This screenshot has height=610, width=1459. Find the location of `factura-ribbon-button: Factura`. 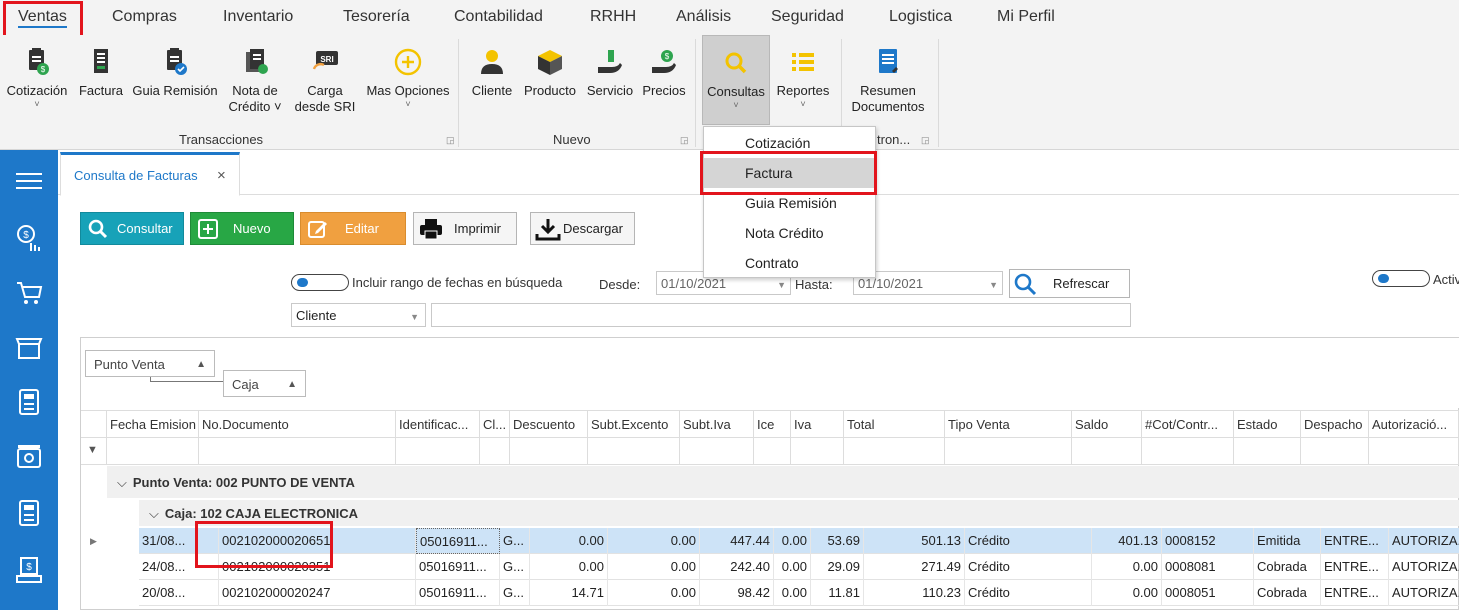

factura-ribbon-button: Factura is located at coordinates (101, 82).